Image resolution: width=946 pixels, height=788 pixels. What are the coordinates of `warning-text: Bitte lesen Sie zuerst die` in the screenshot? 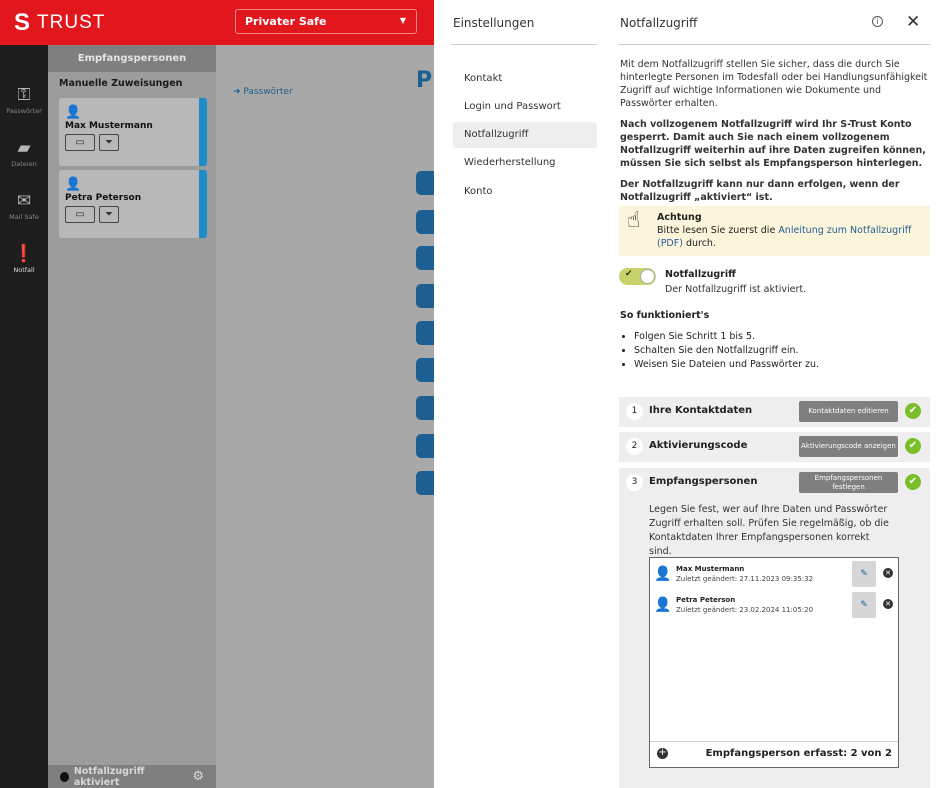 It's located at (718, 230).